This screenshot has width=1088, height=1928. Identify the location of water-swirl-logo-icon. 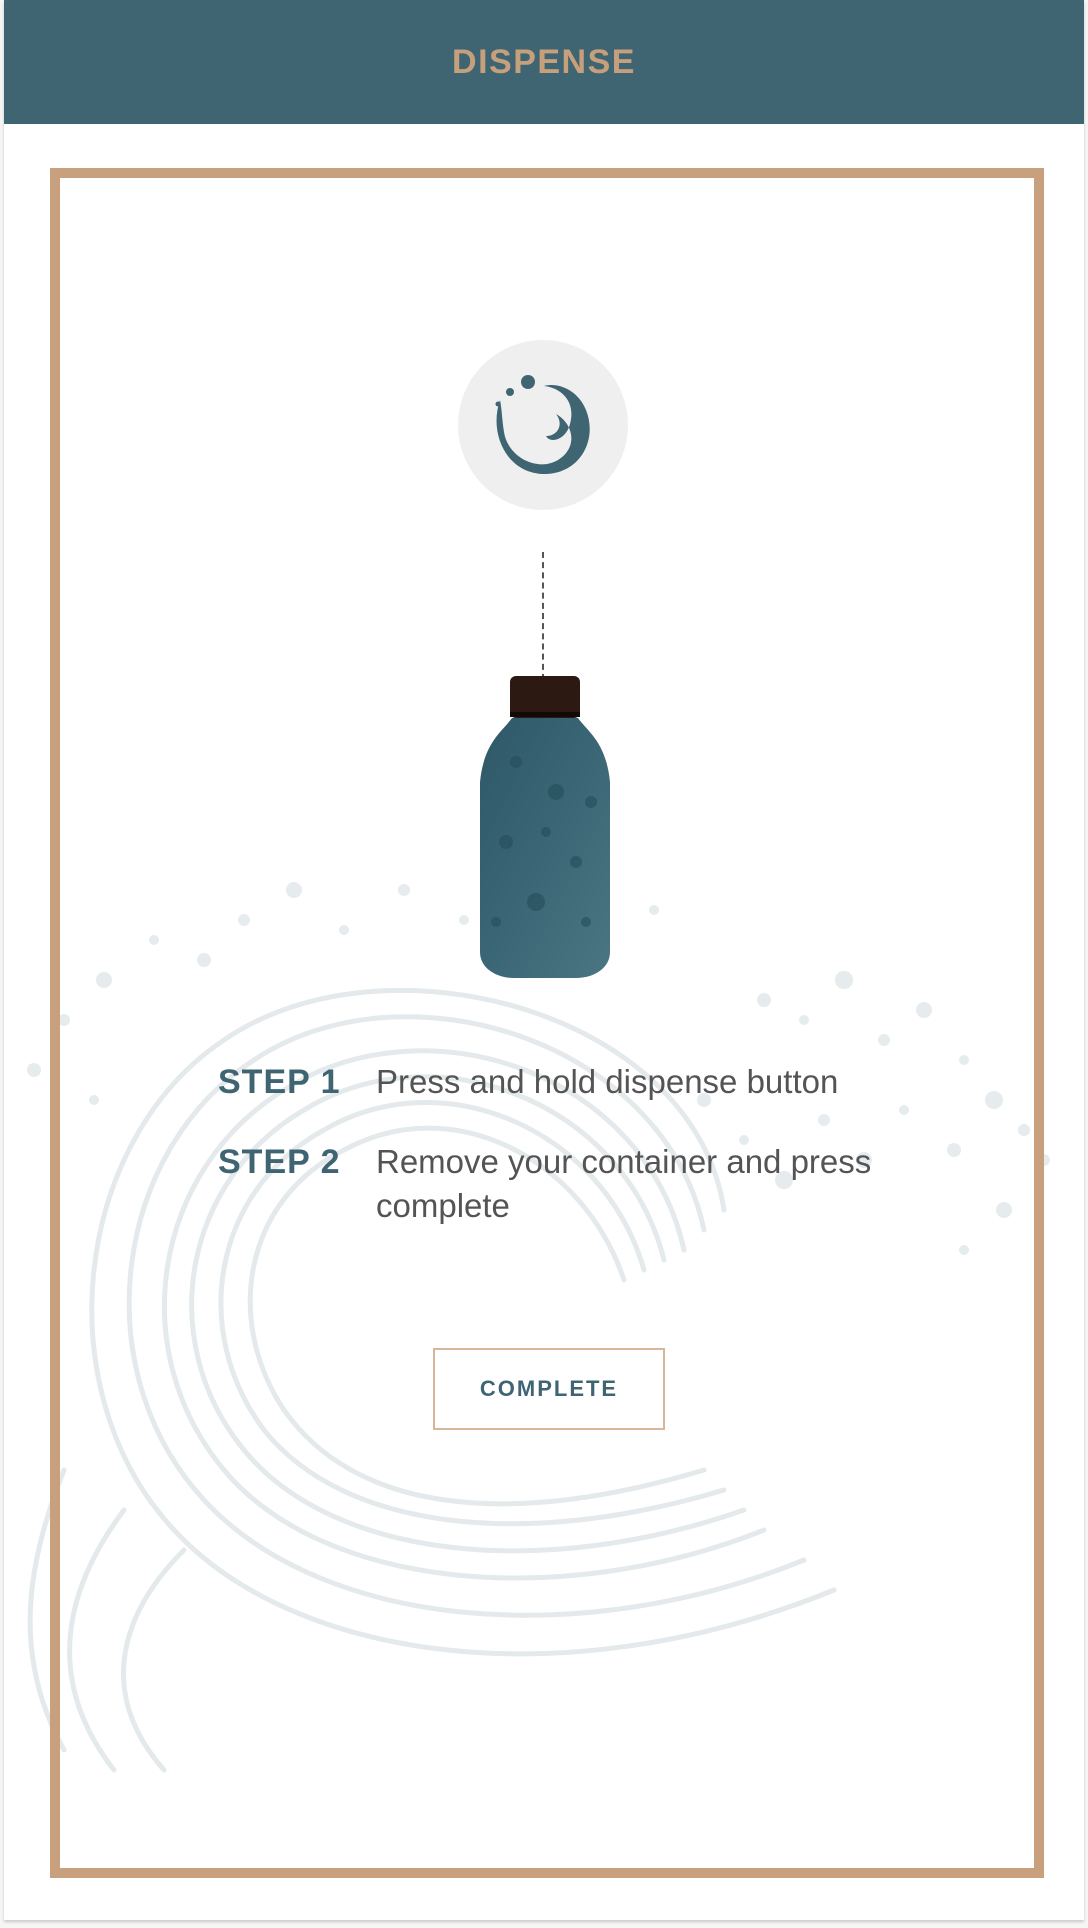
(542, 425).